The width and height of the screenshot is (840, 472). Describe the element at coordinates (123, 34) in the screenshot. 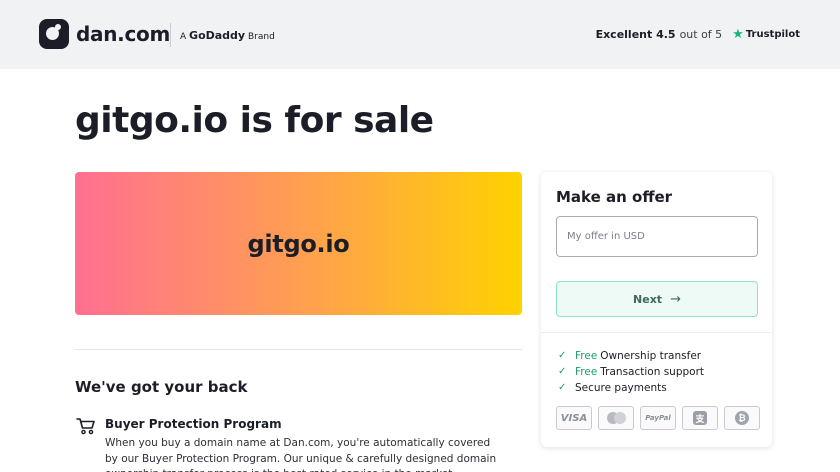

I see `logo-text: dan.com` at that location.